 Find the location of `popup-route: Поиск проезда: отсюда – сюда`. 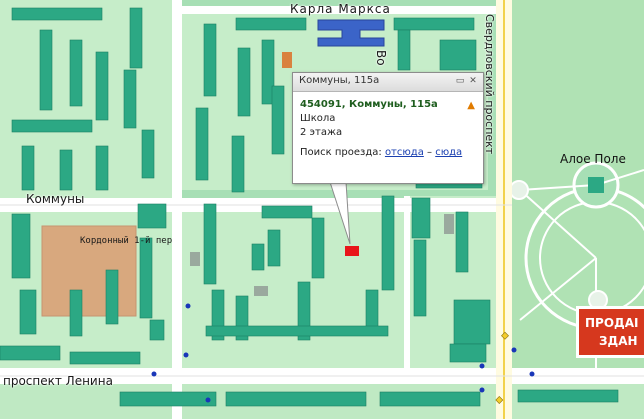

popup-route: Поиск проезда: отсюда – сюда is located at coordinates (388, 153).